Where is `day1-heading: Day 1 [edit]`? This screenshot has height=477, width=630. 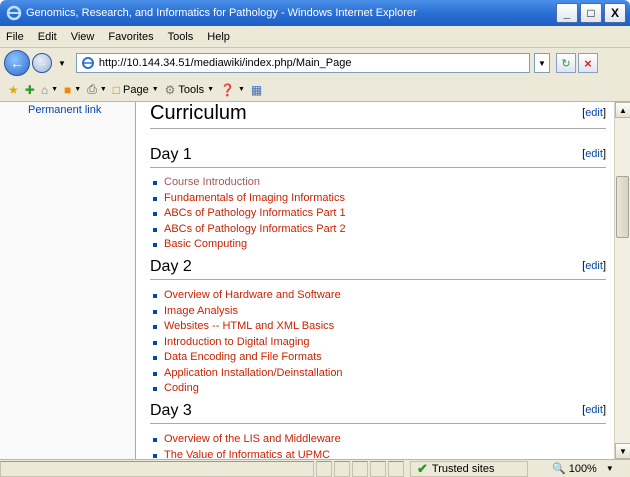
day1-heading: Day 1 [edit] is located at coordinates (378, 157).